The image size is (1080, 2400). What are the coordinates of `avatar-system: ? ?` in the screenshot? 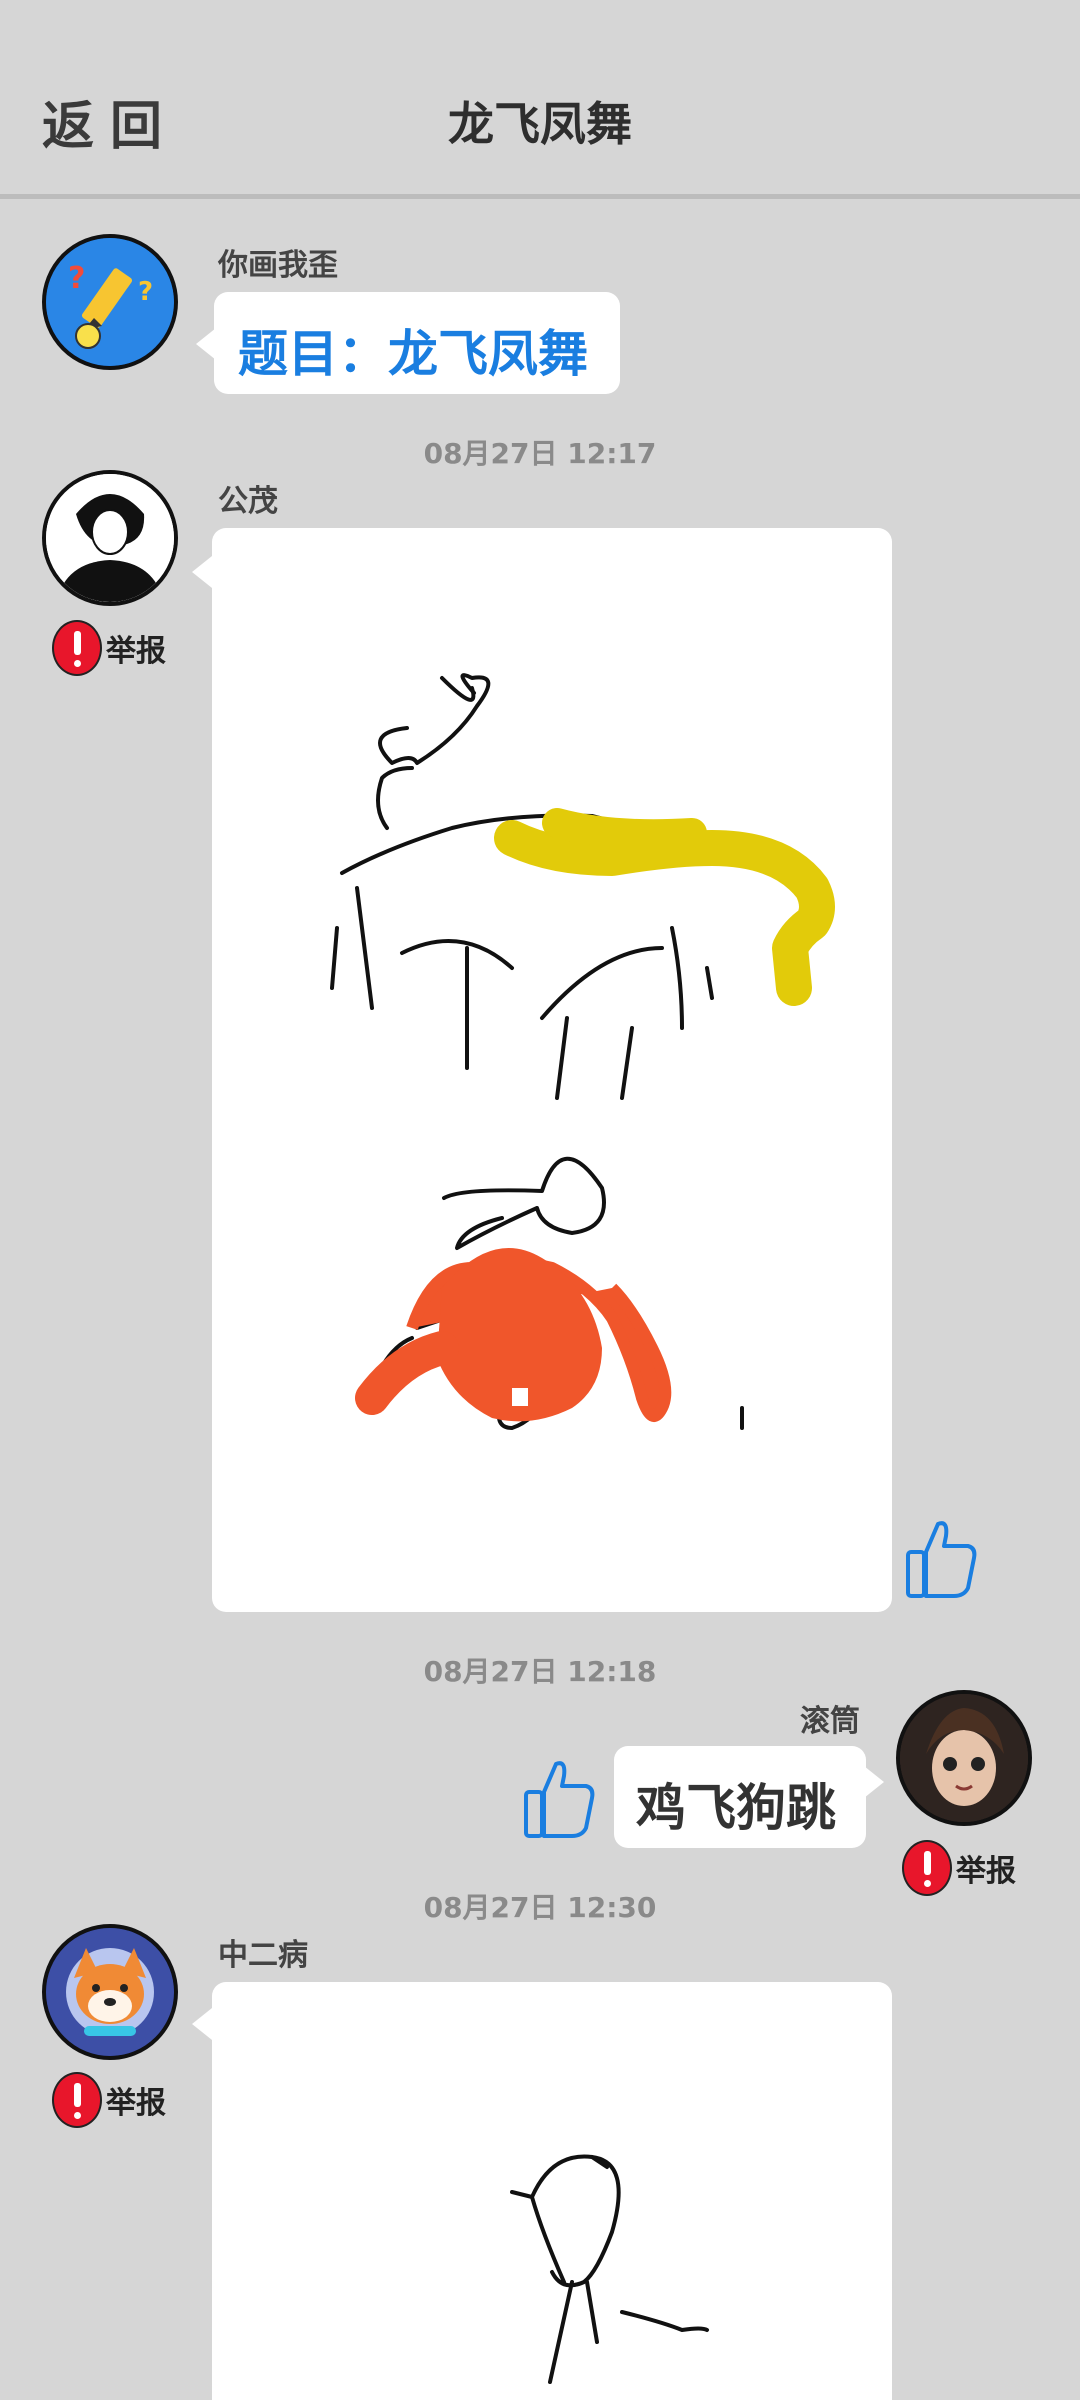 It's located at (110, 302).